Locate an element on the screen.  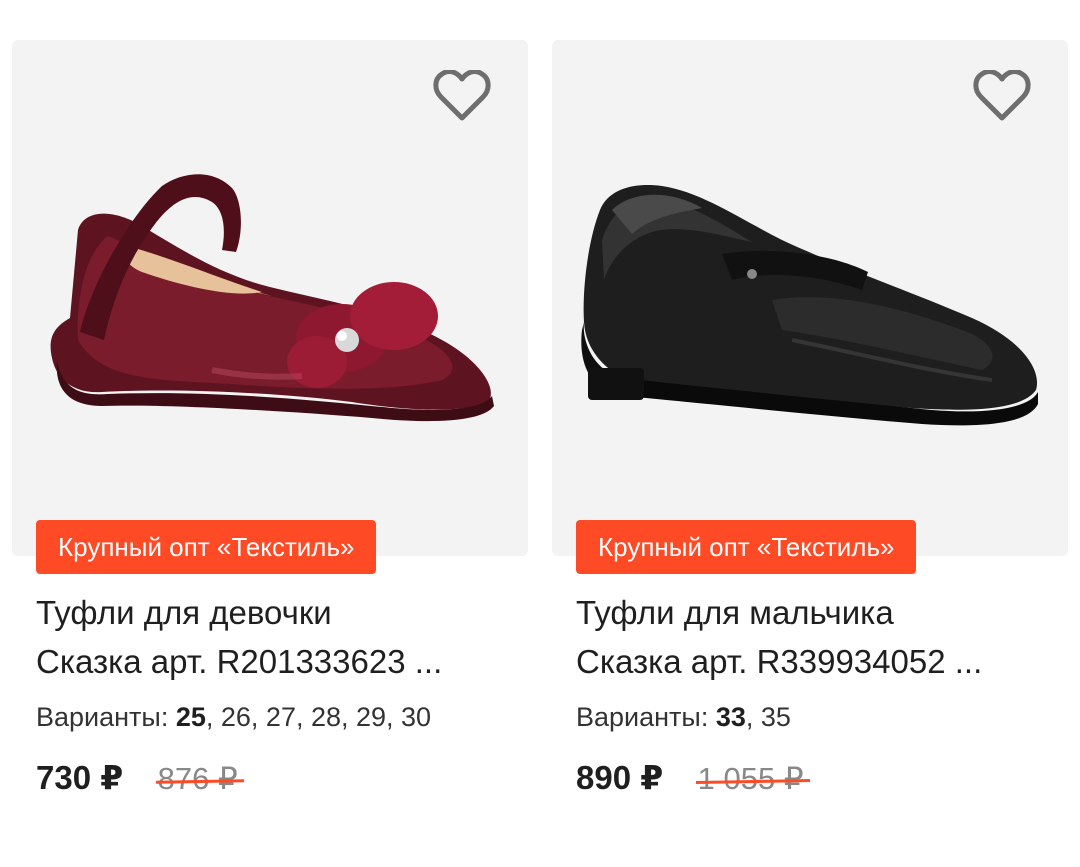
product-title-line: Туфли для девочки is located at coordinates (184, 612).